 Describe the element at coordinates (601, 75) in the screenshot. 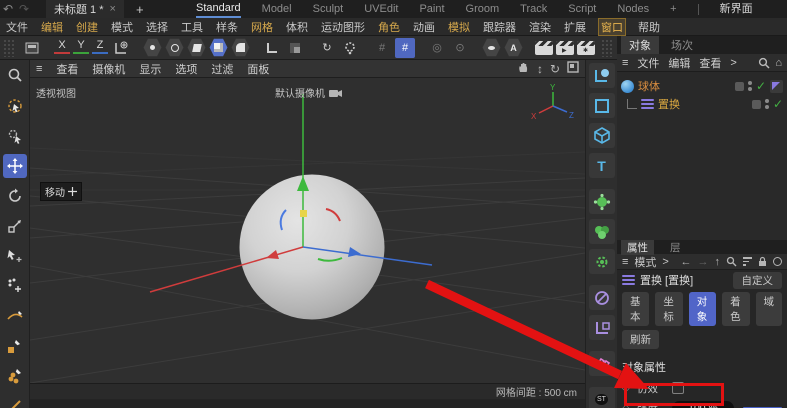

I see `spline-pen-icon` at that location.